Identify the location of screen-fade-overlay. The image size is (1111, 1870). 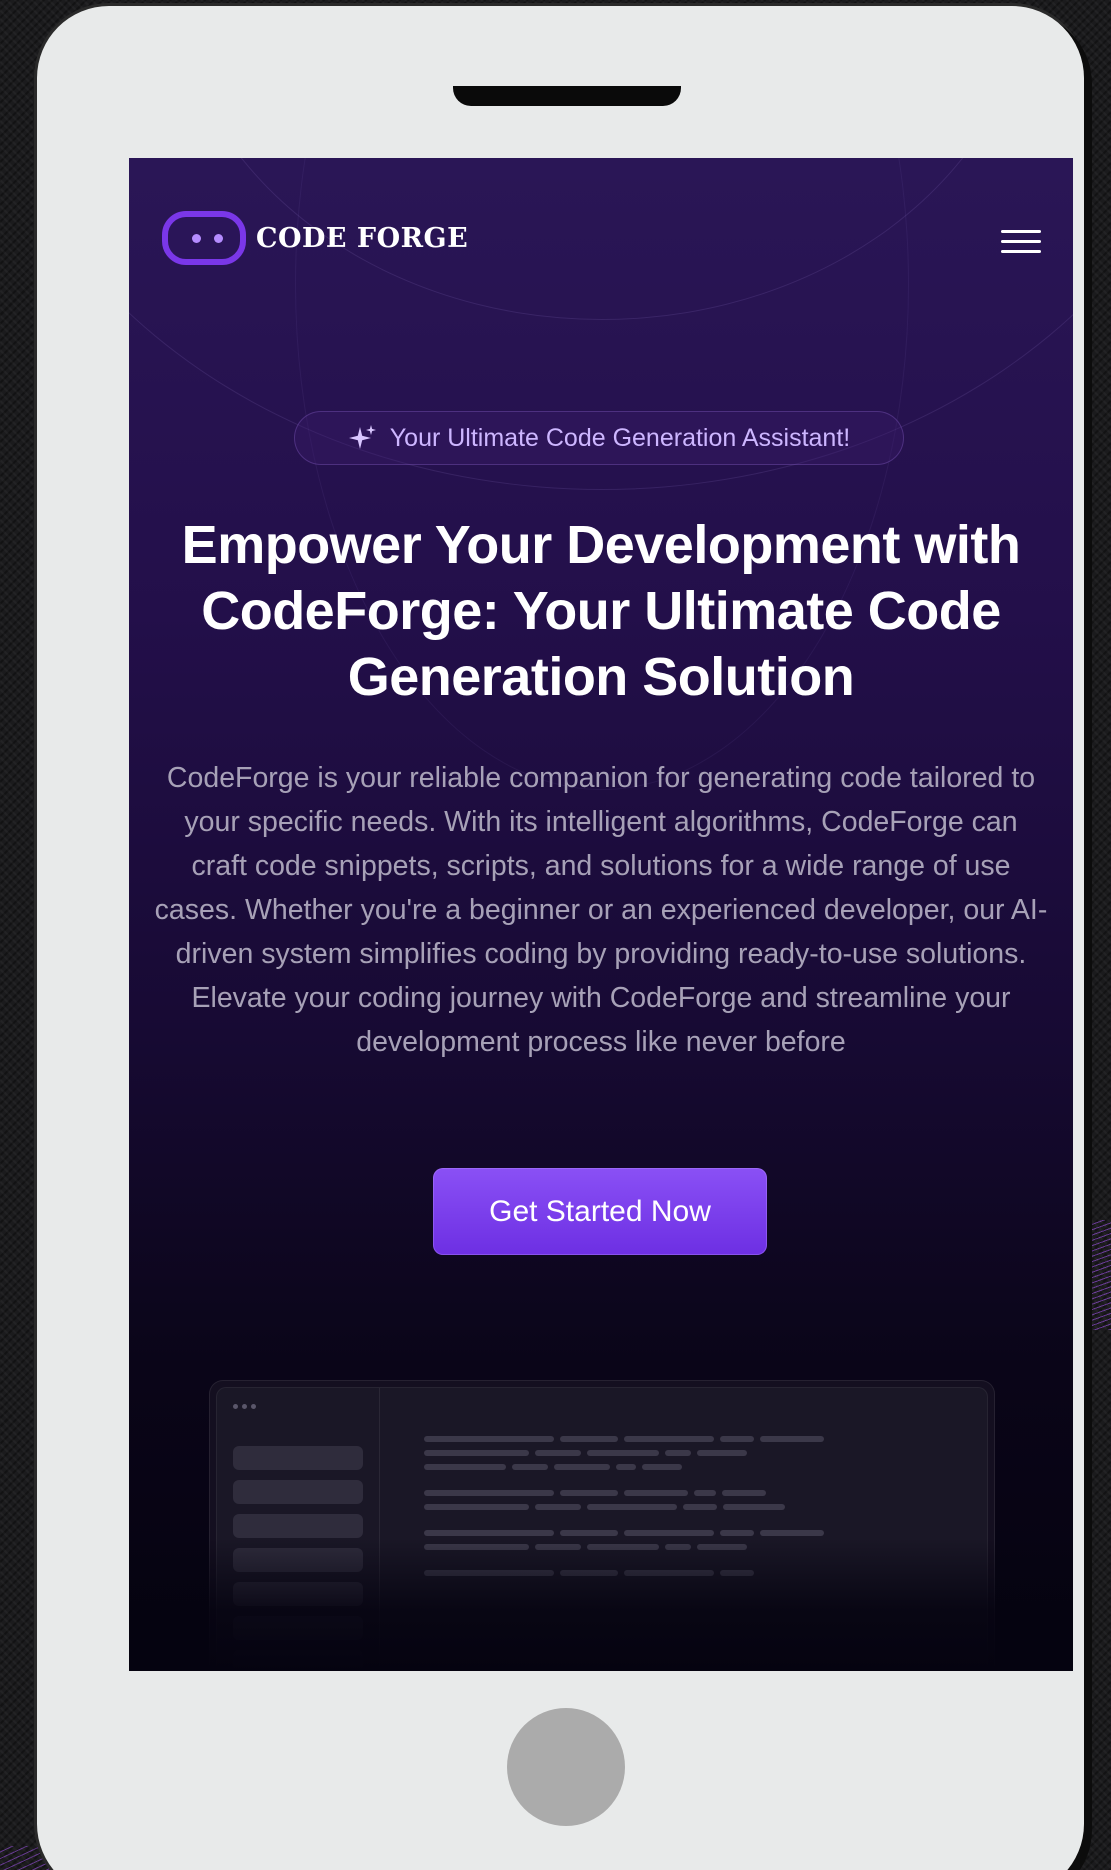
(601, 1604).